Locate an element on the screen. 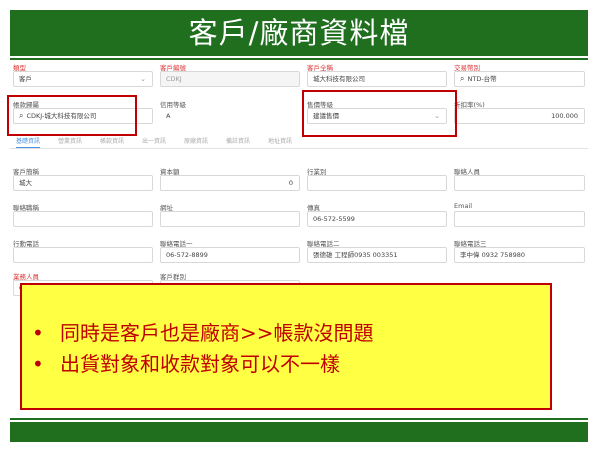  phone3-field: 李中偉 0932 758980 is located at coordinates (519, 255).